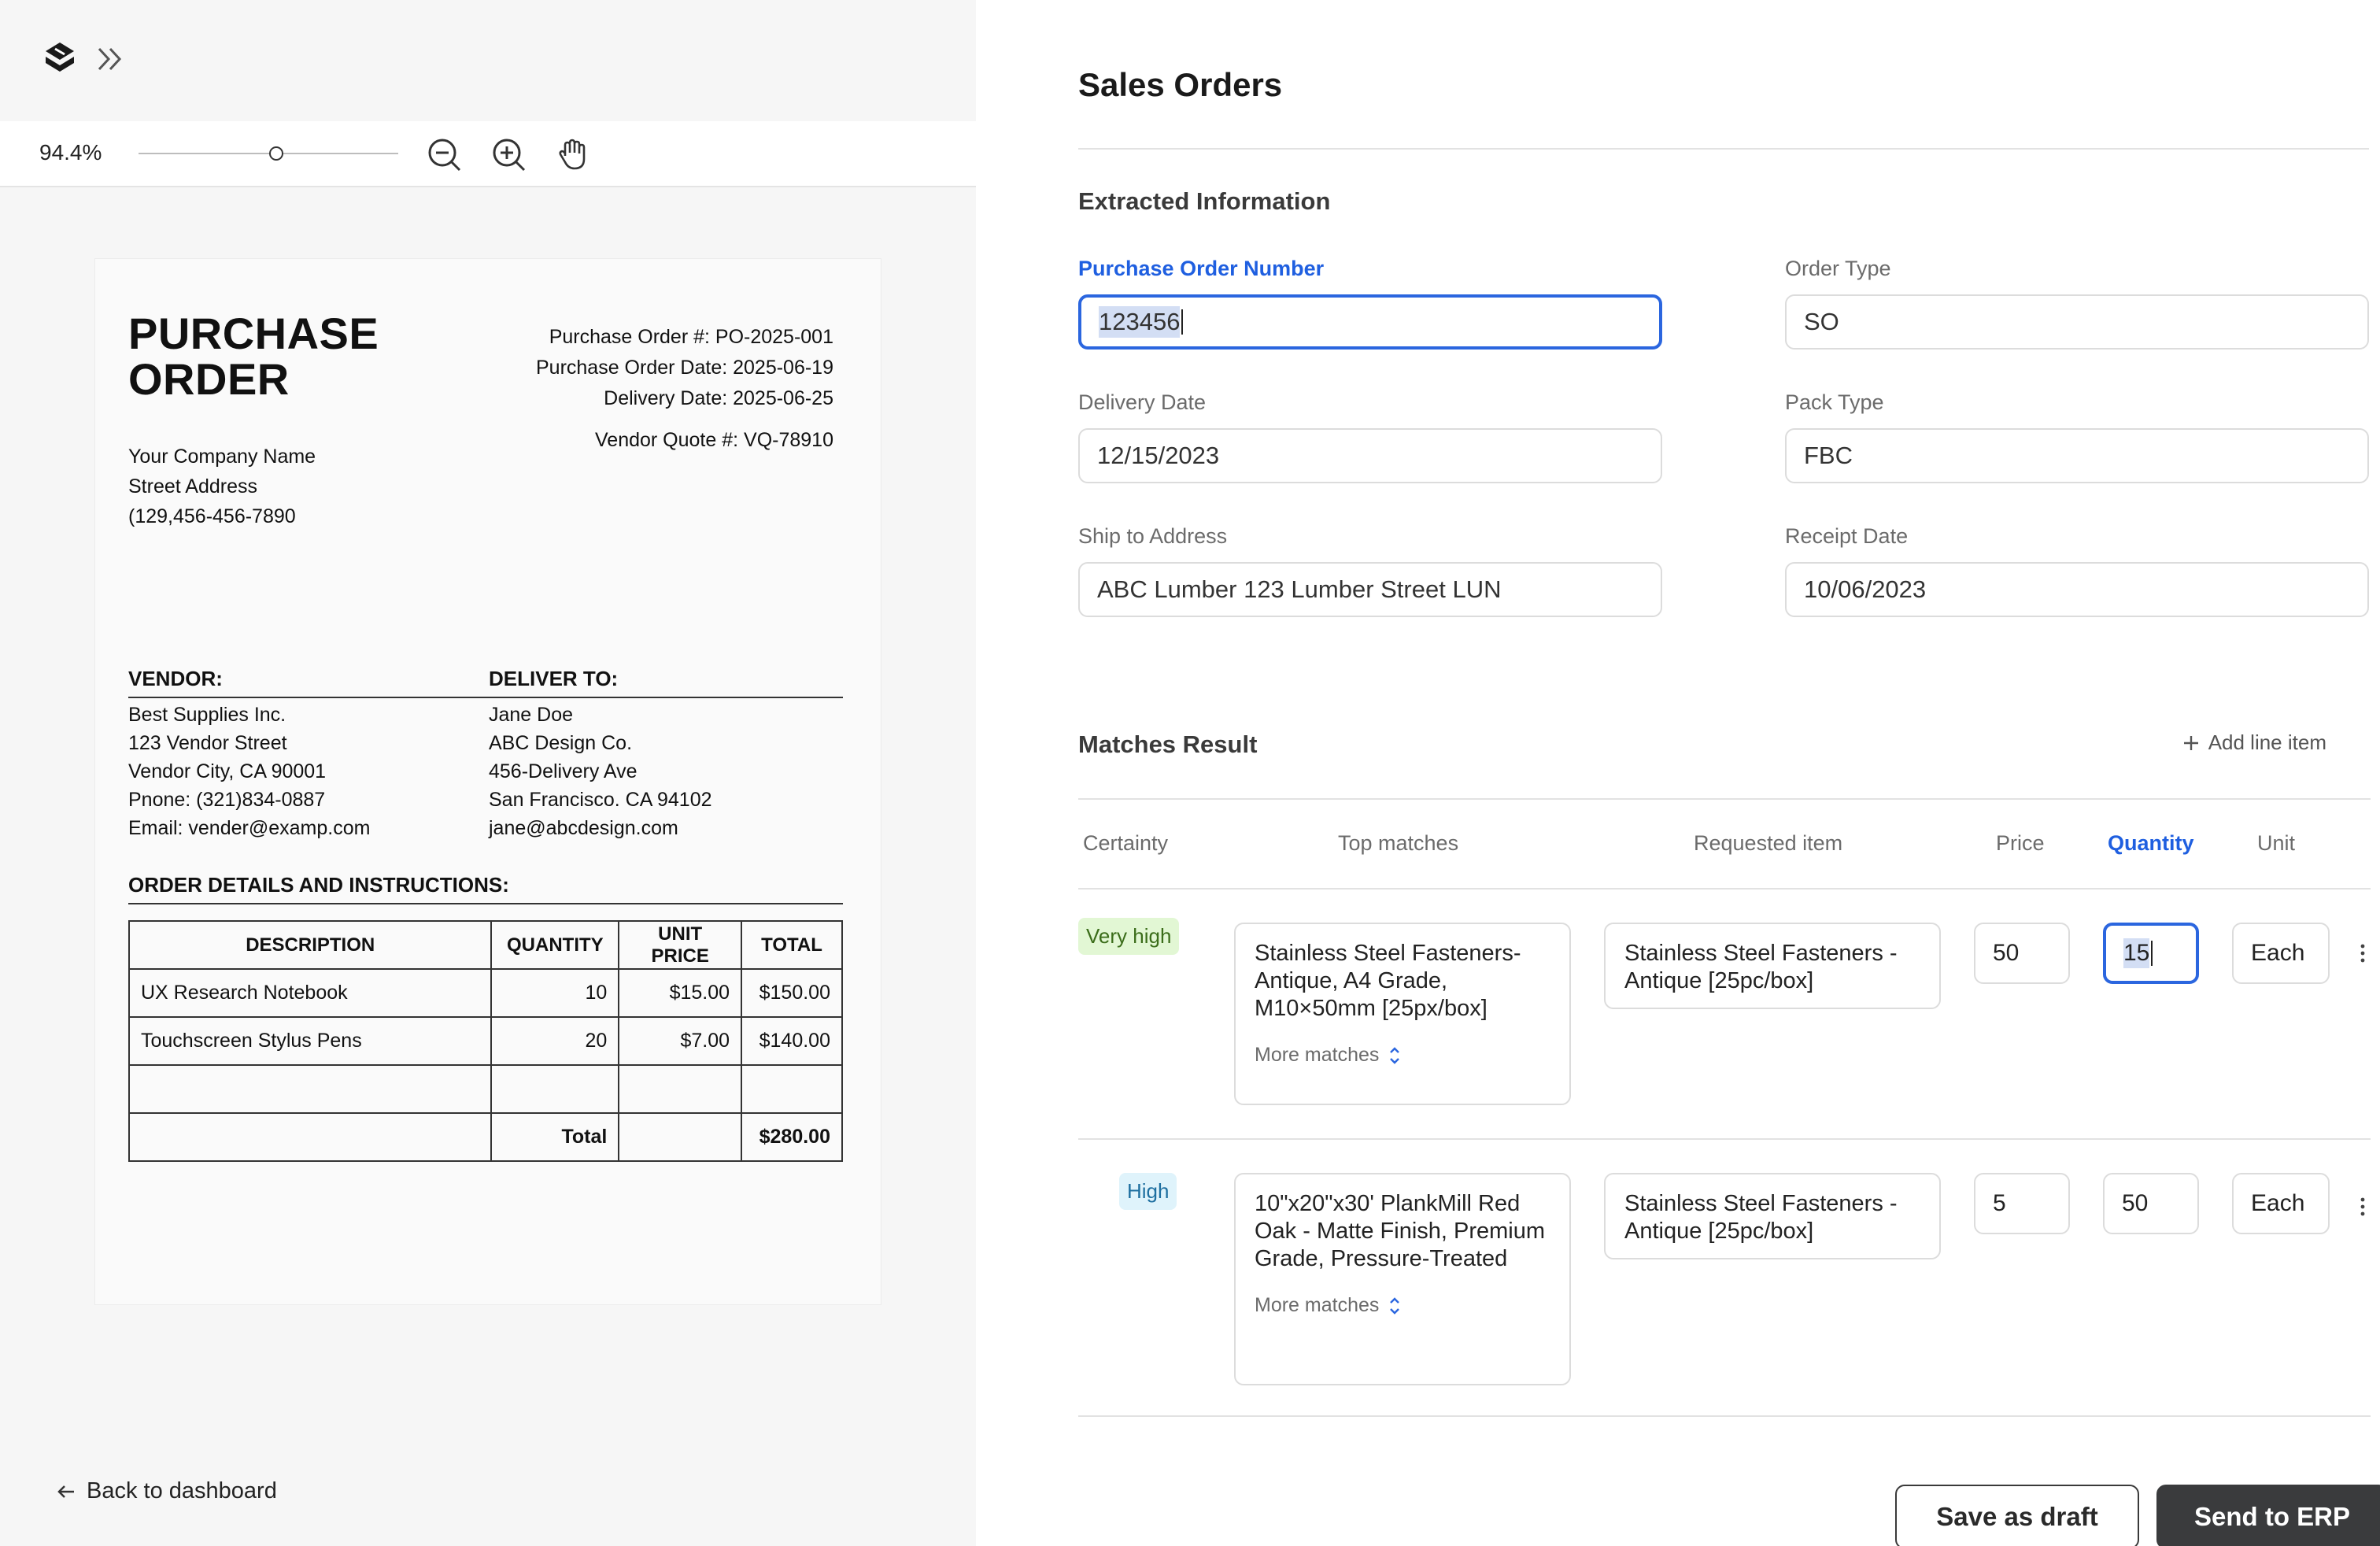 This screenshot has width=2380, height=1546. Describe the element at coordinates (70, 152) in the screenshot. I see `zoom-level: 94.4%` at that location.